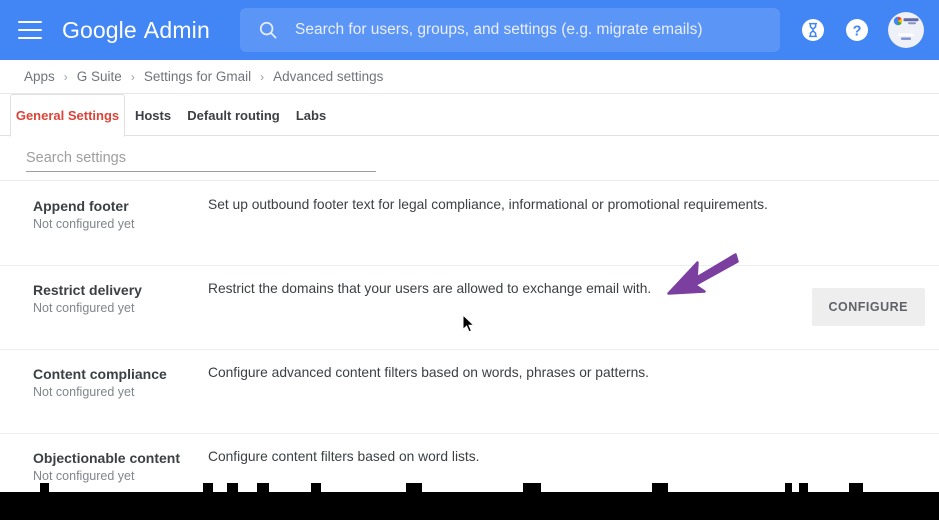 This screenshot has width=939, height=520. What do you see at coordinates (813, 30) in the screenshot?
I see `hourglass-icon` at bounding box center [813, 30].